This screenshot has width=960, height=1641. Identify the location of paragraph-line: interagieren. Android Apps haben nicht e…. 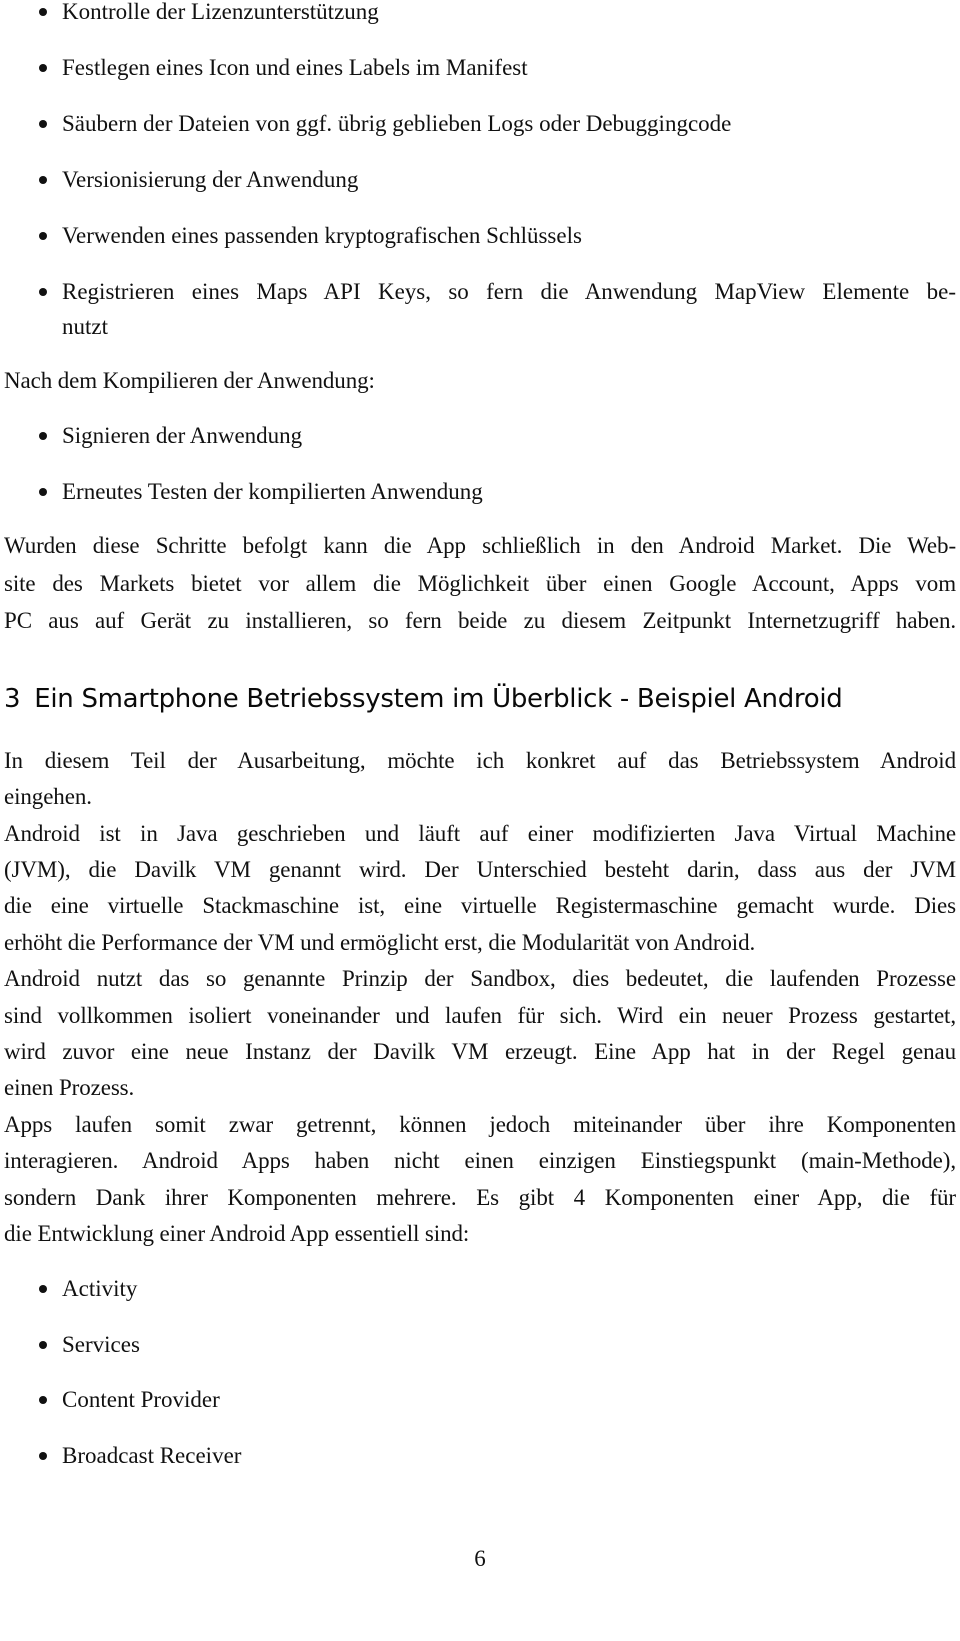
(480, 1160).